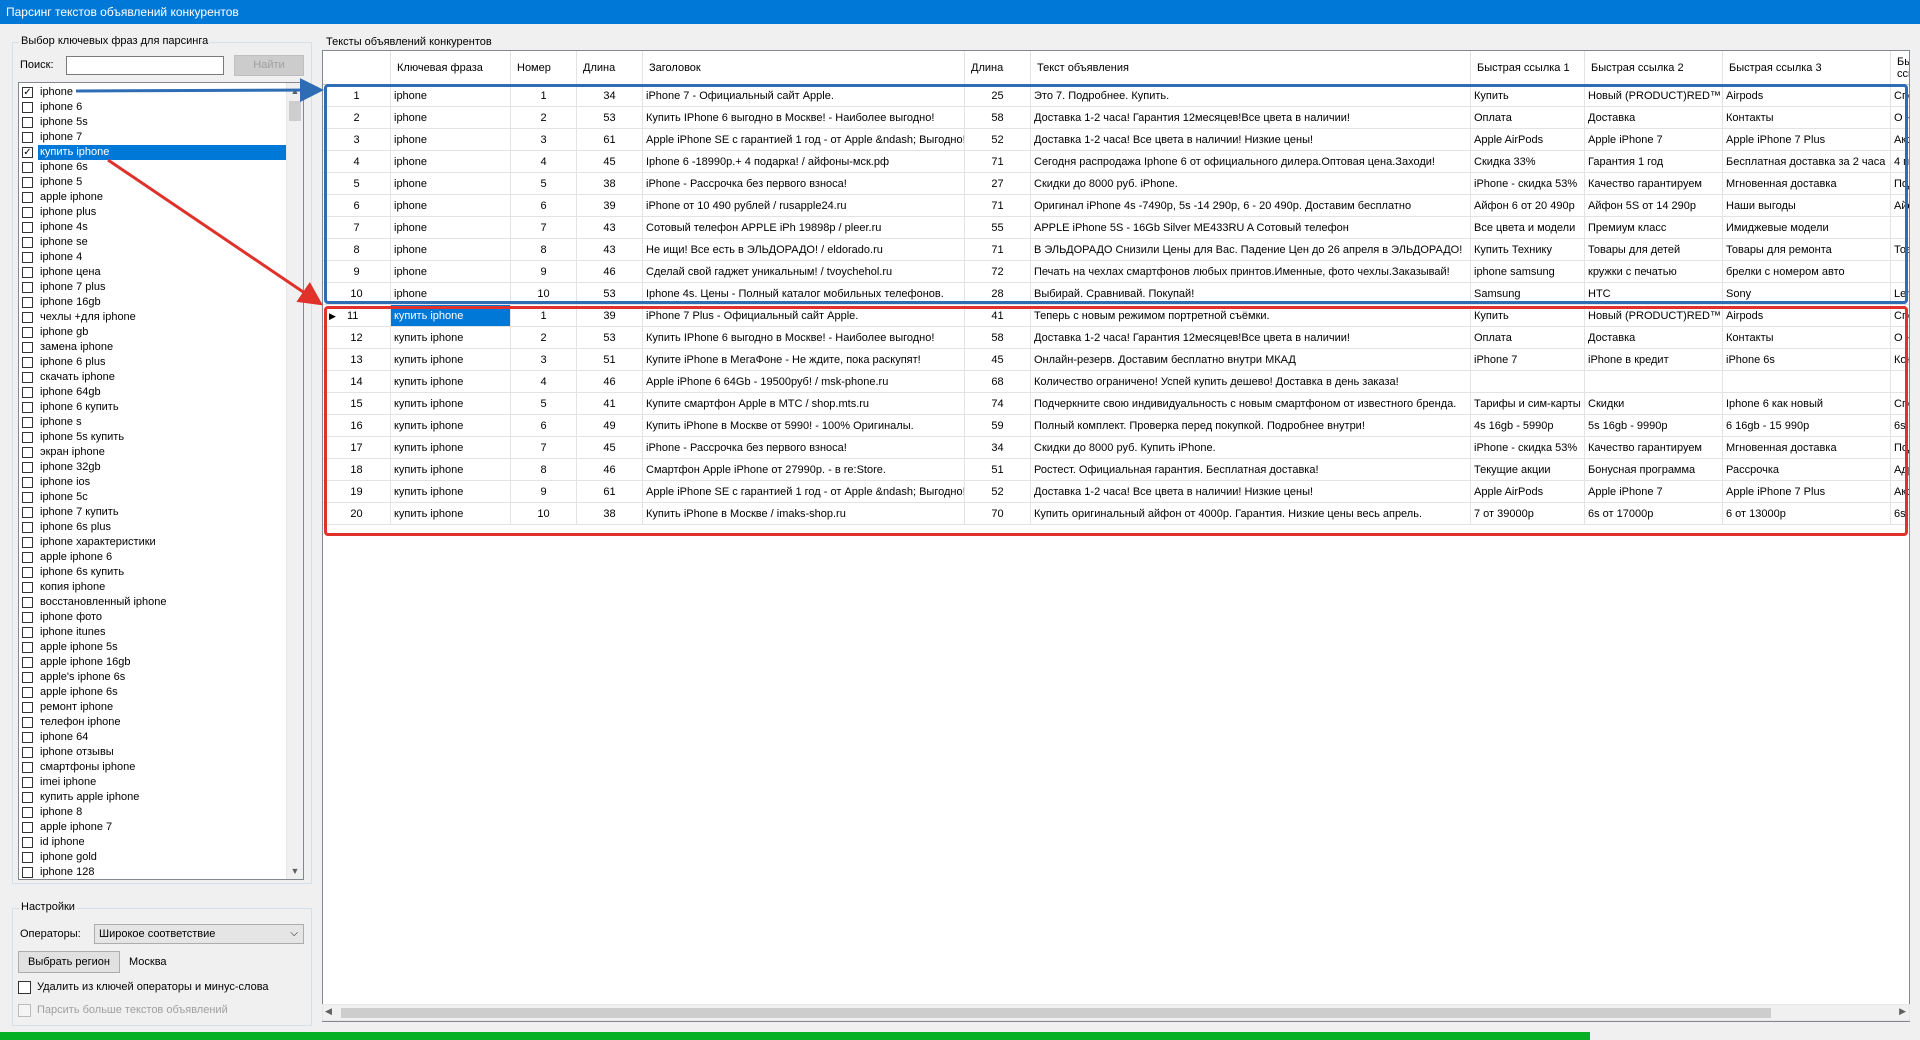 The height and width of the screenshot is (1040, 1920). What do you see at coordinates (61, 137) in the screenshot?
I see `keyword-label: iphone 7` at bounding box center [61, 137].